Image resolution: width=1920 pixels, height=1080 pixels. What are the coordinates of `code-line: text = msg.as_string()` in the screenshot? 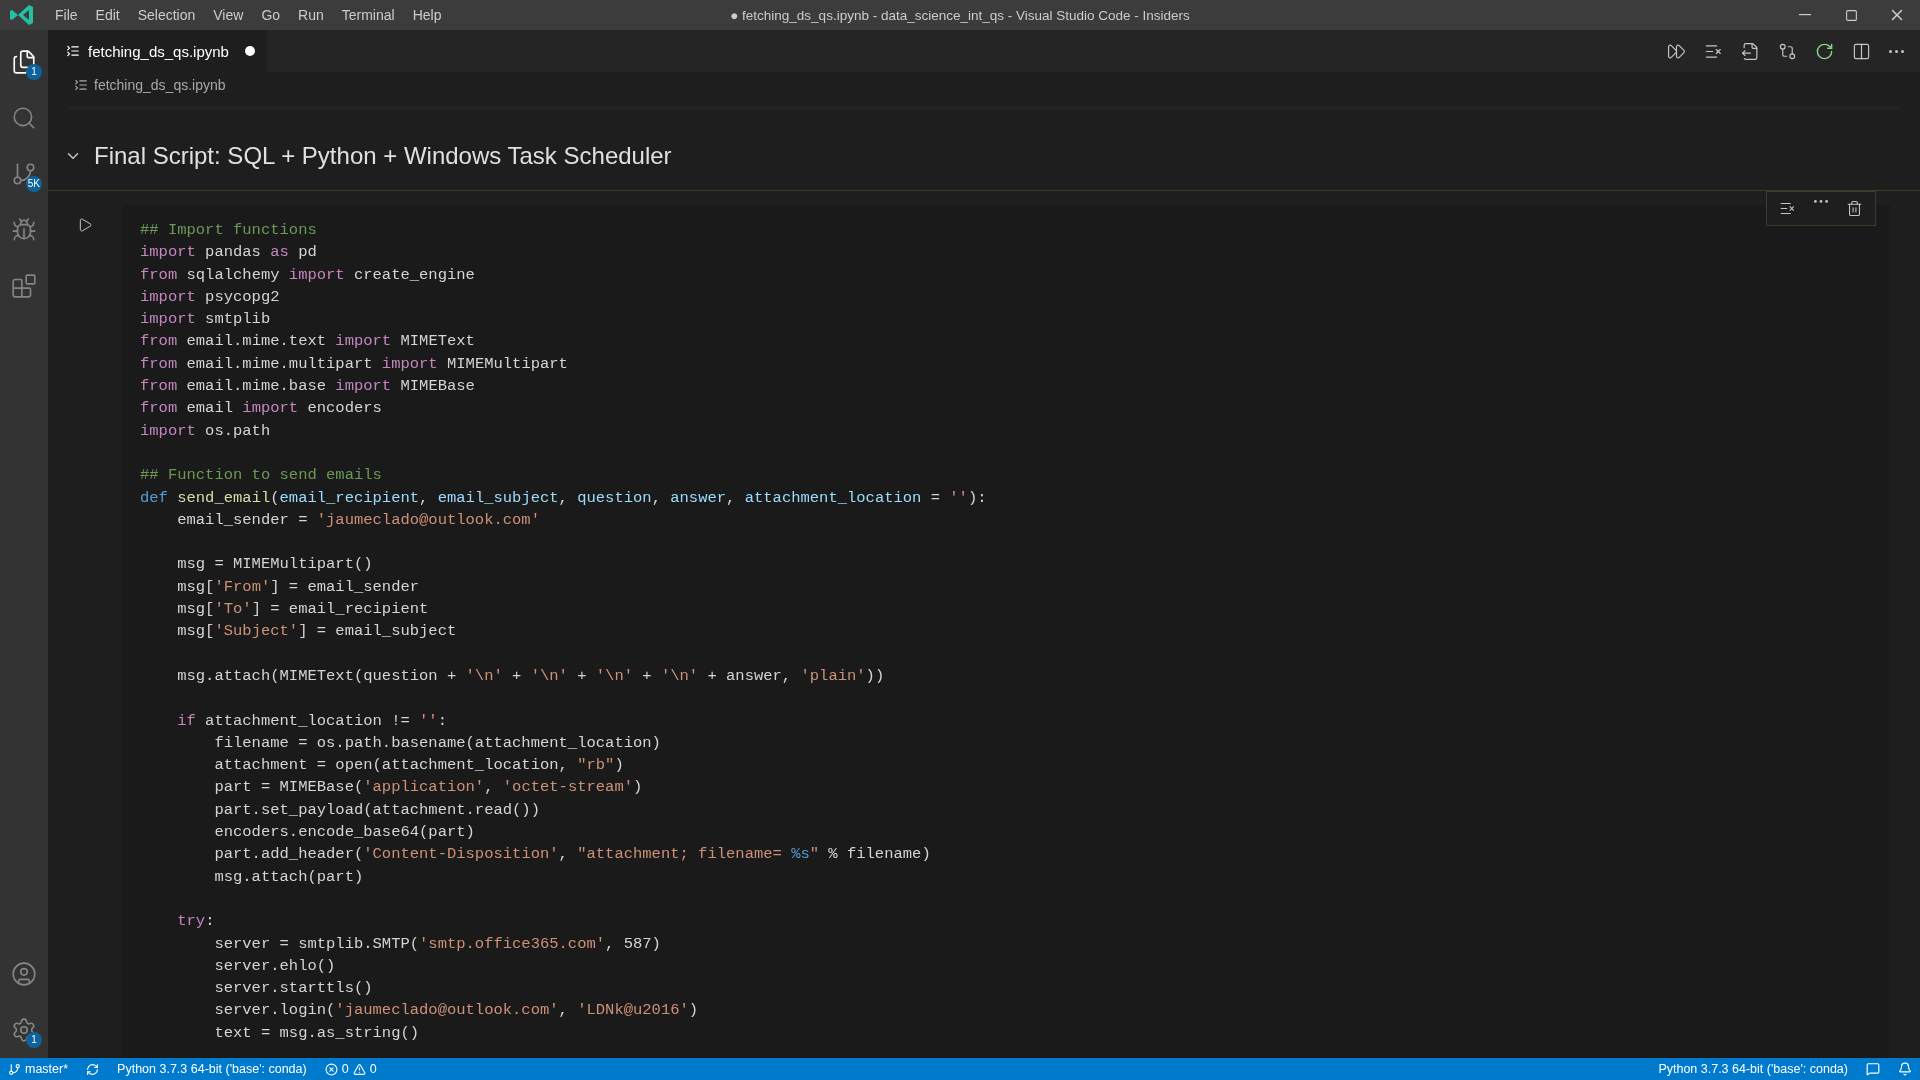 It's located at (317, 1033).